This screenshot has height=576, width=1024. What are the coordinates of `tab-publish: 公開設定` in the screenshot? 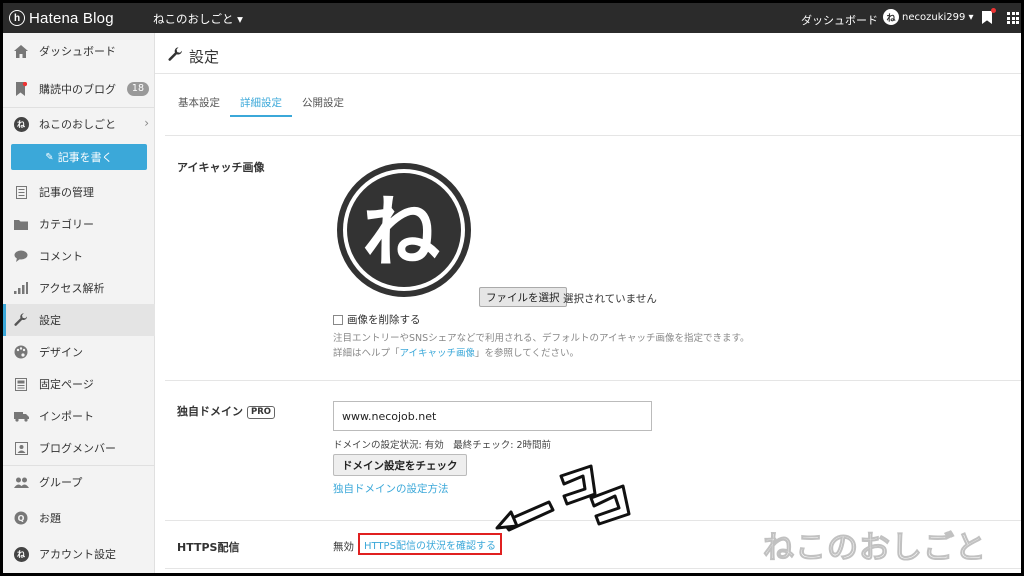 It's located at (323, 104).